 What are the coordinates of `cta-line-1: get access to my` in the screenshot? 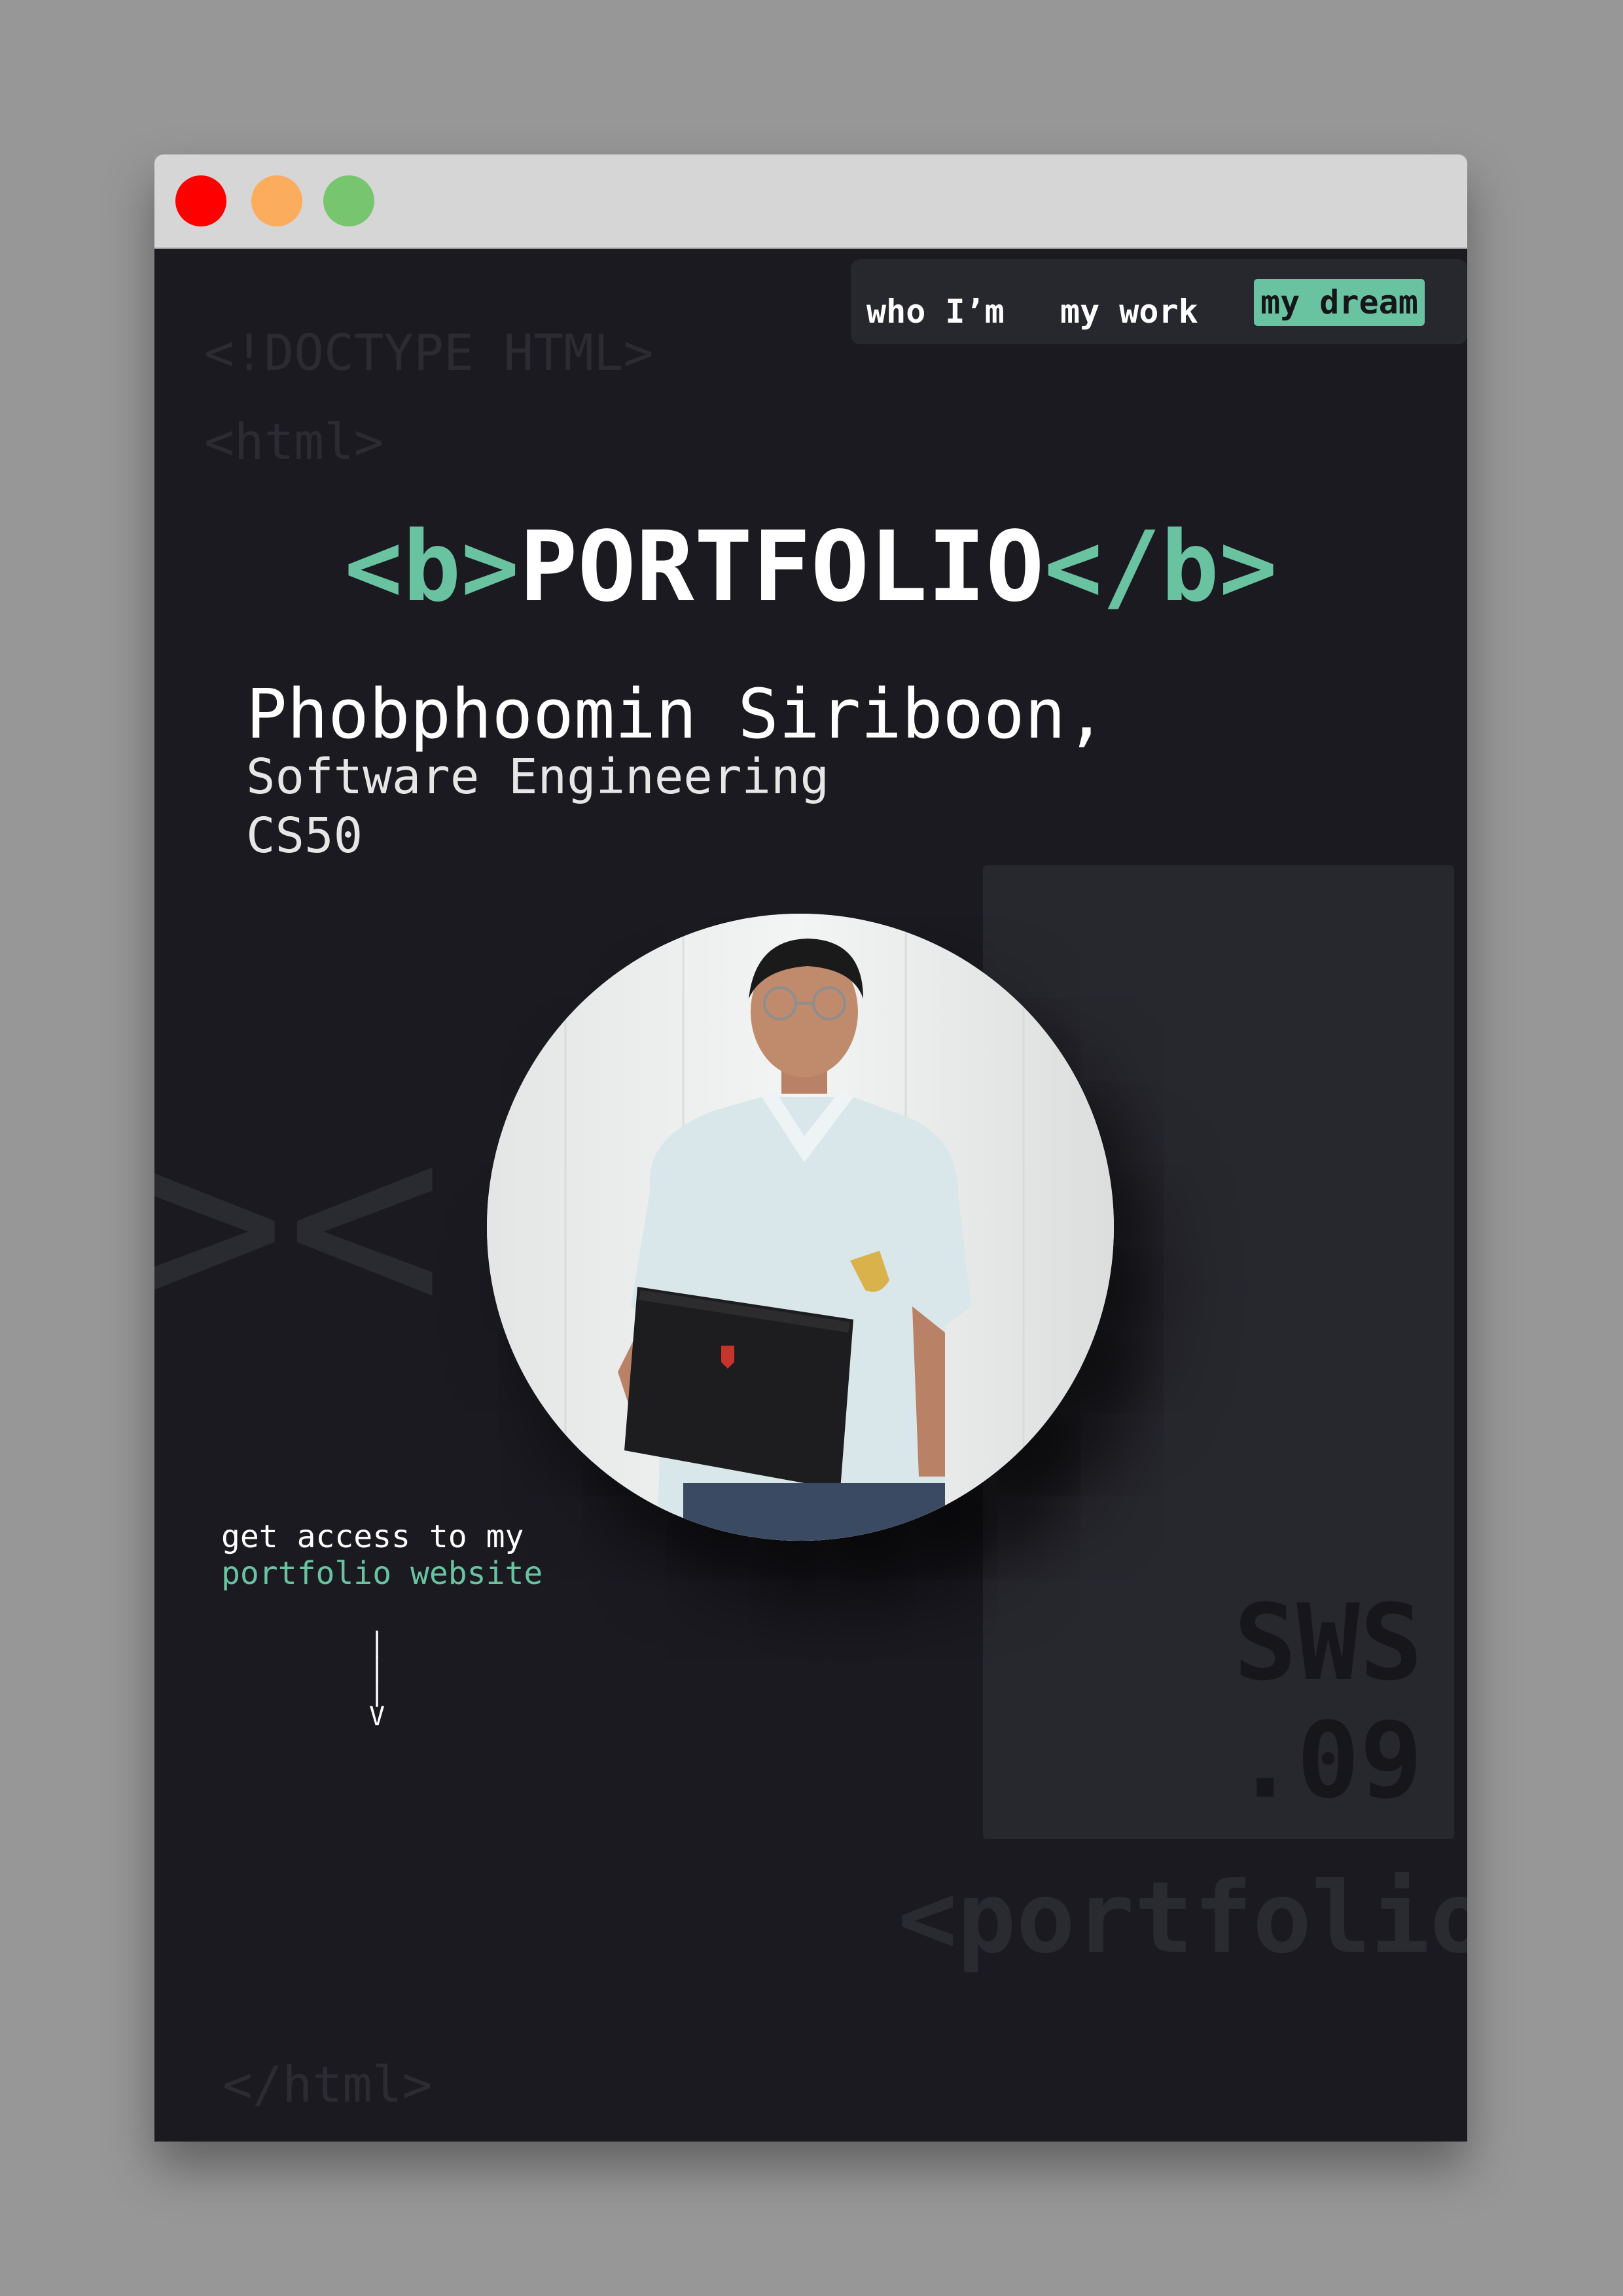 It's located at (373, 1536).